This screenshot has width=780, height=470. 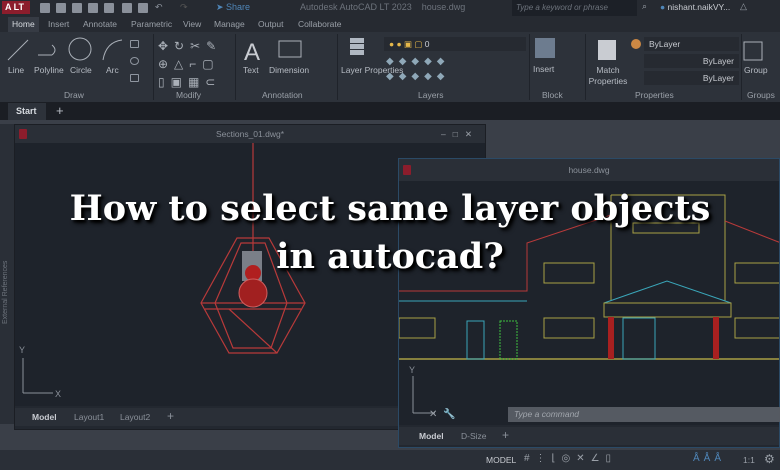 I want to click on document-tab-bar, so click(x=390, y=111).